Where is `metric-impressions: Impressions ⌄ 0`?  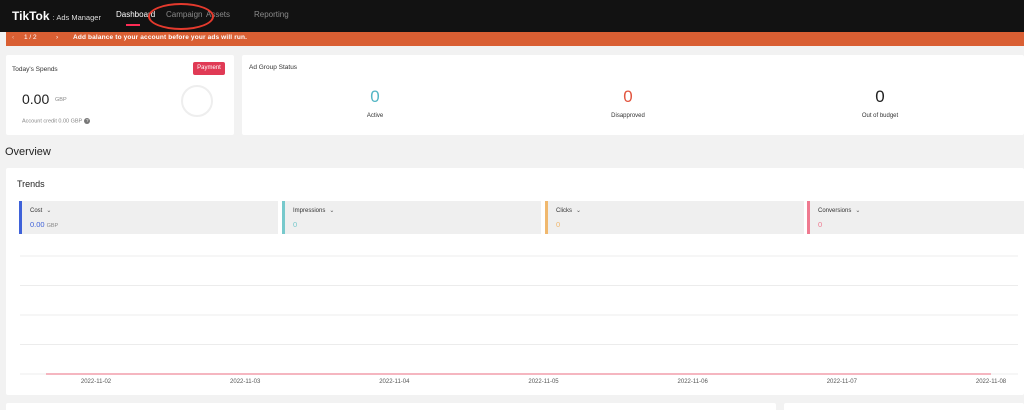 metric-impressions: Impressions ⌄ 0 is located at coordinates (411, 217).